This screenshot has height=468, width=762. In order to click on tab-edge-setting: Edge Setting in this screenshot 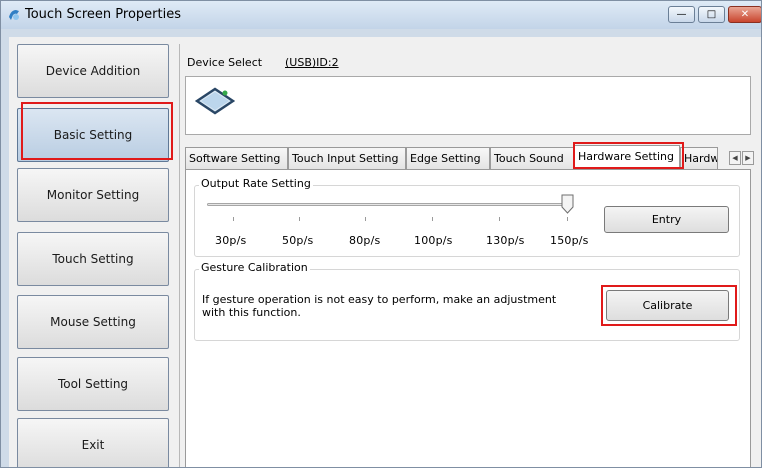, I will do `click(448, 158)`.